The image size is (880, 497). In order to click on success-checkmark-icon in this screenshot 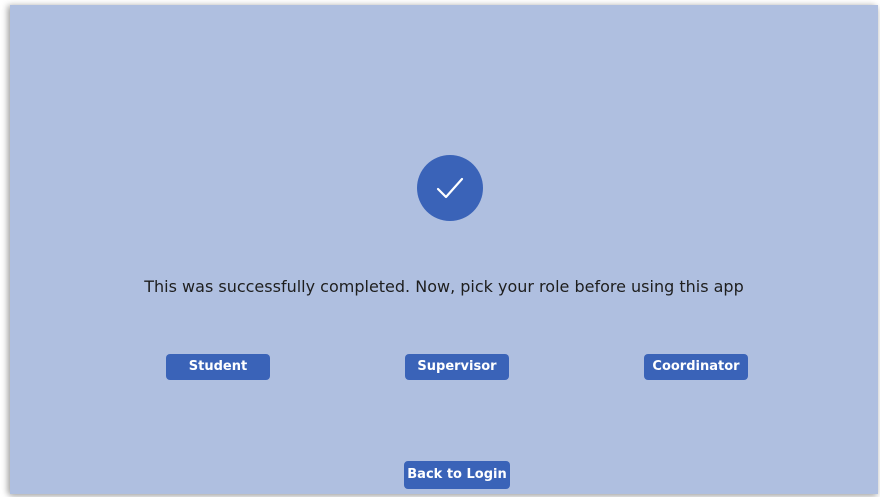, I will do `click(450, 188)`.